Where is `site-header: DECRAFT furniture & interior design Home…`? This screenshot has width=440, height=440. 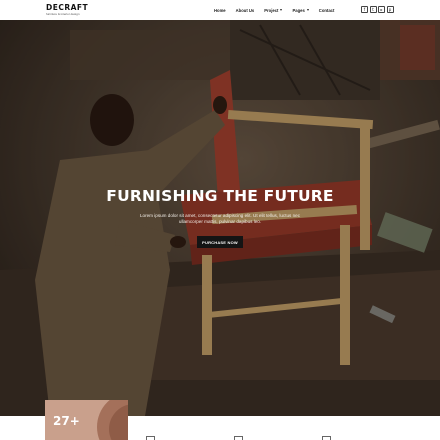 site-header: DECRAFT furniture & interior design Home… is located at coordinates (220, 10).